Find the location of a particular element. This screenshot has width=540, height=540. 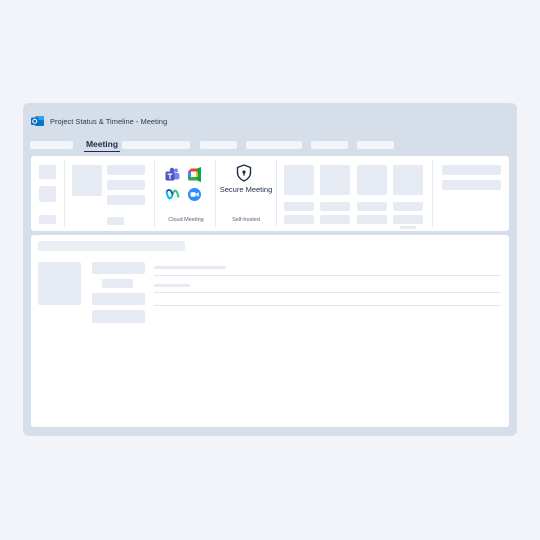

ribbon: Cloud Meeting Secure Meeting Self-hosted is located at coordinates (270, 193).